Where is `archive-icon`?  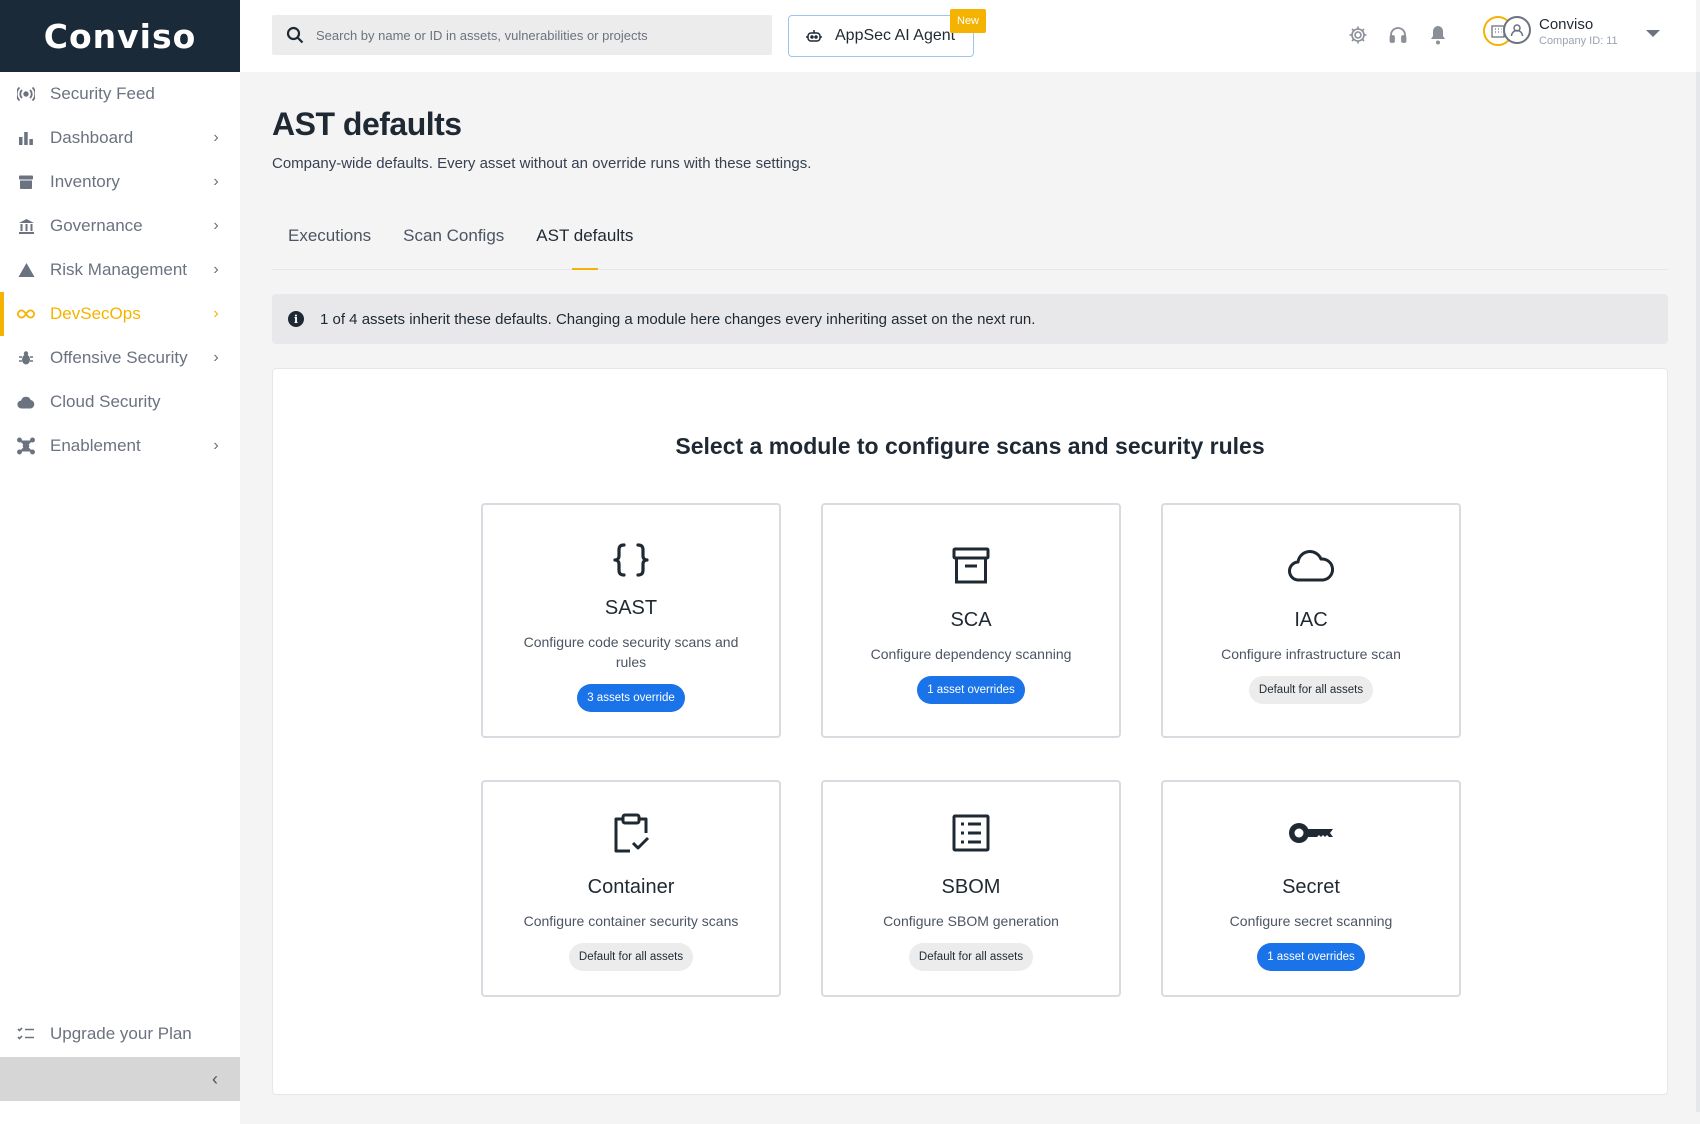
archive-icon is located at coordinates (26, 182).